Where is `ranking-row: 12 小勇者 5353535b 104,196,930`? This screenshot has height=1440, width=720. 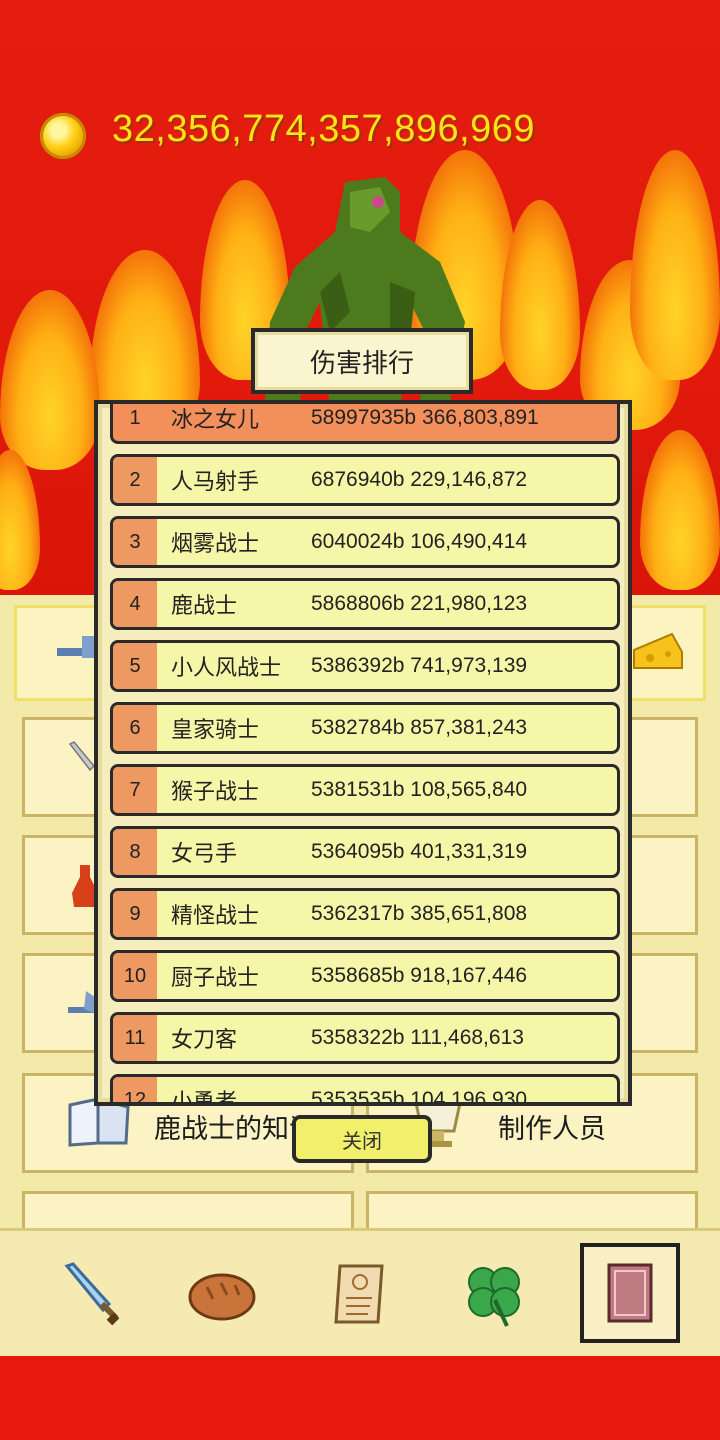 ranking-row: 12 小勇者 5353535b 104,196,930 is located at coordinates (365, 1090).